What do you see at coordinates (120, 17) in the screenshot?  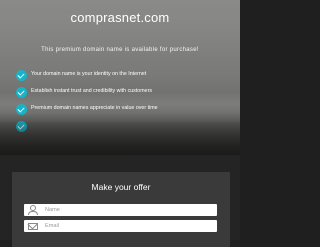 I see `domain-title: comprasnet.com` at bounding box center [120, 17].